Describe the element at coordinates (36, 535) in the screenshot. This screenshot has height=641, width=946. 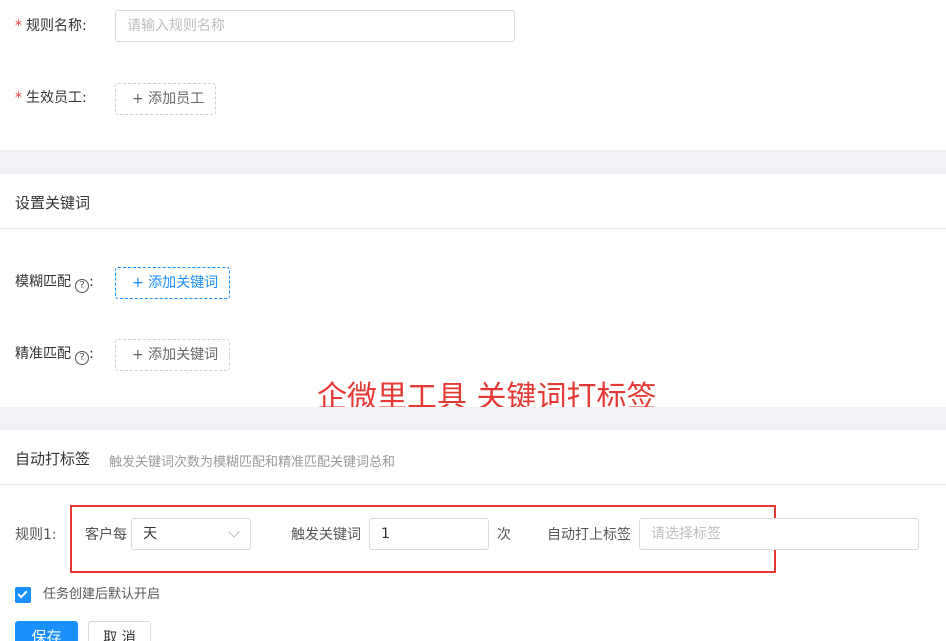
I see `rule-index-label: 规则1:` at that location.